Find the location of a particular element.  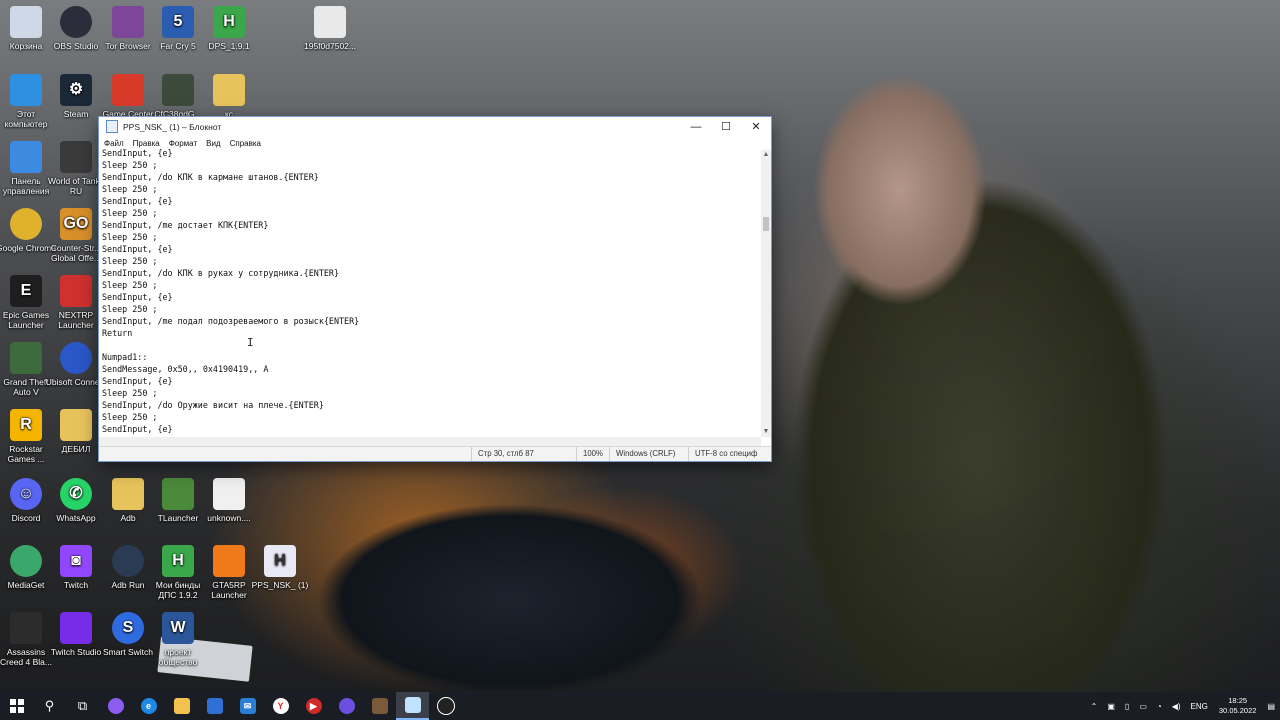

taskbar-explorer is located at coordinates (181, 706).